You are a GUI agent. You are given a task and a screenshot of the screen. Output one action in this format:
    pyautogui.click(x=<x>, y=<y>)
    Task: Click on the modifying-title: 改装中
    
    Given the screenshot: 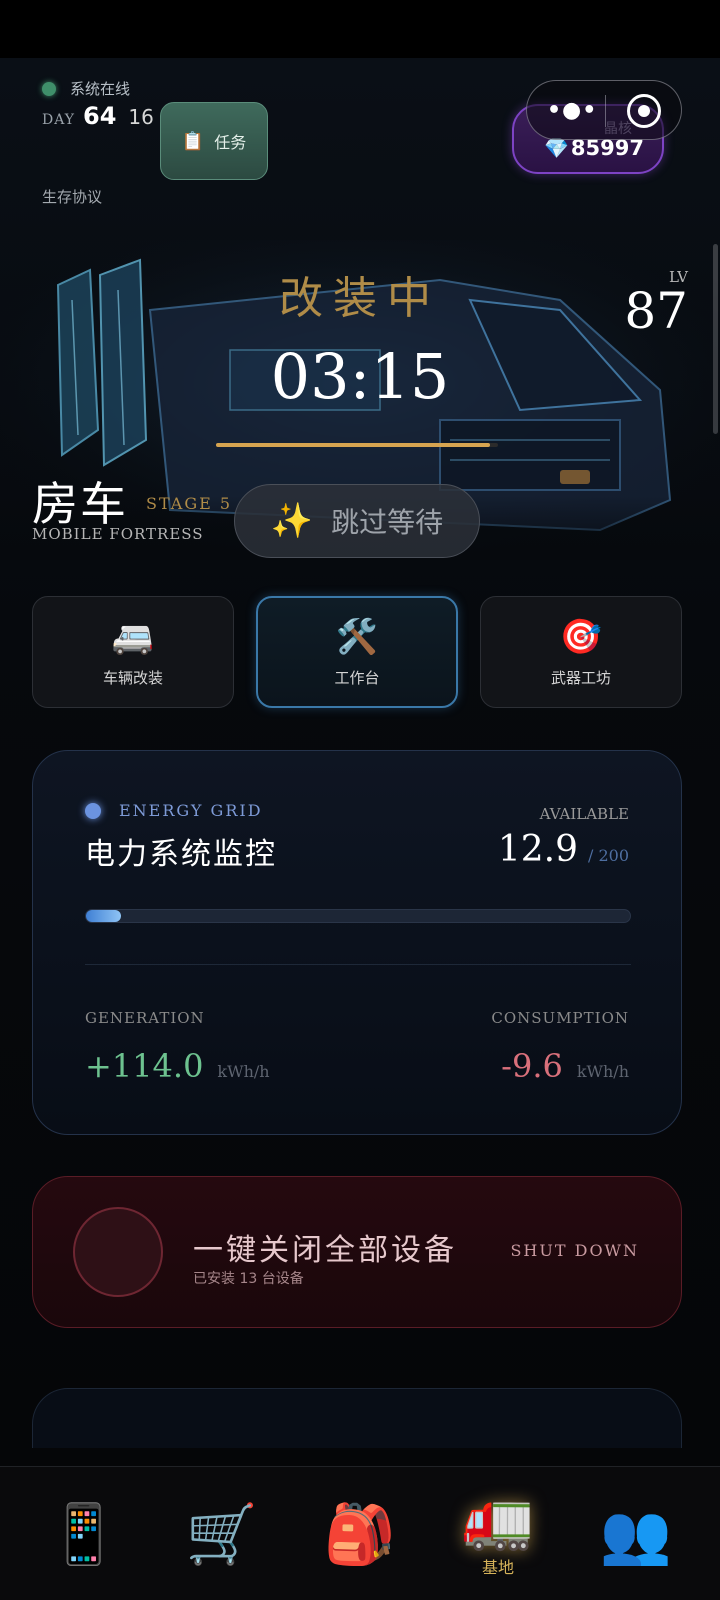 What is the action you would take?
    pyautogui.click(x=360, y=298)
    